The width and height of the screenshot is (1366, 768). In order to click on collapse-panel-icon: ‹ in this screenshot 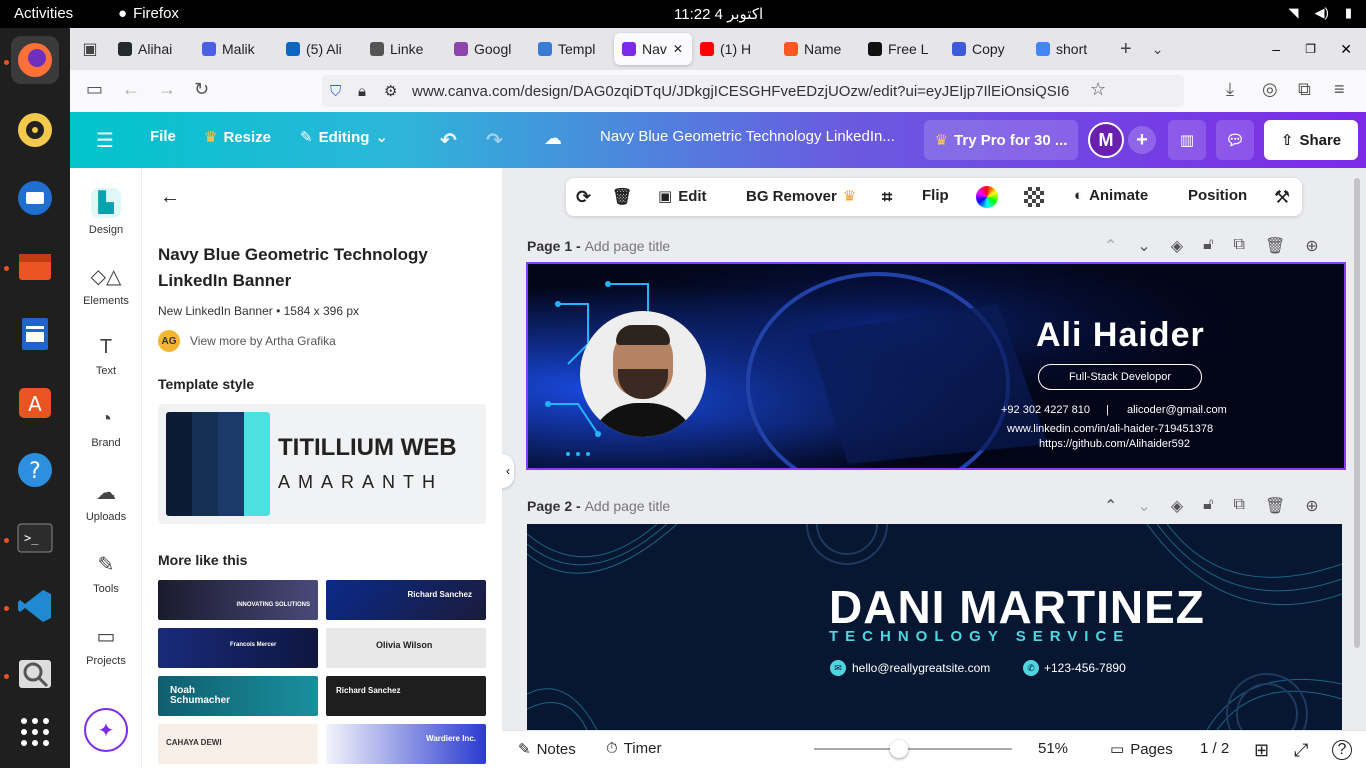, I will do `click(508, 471)`.